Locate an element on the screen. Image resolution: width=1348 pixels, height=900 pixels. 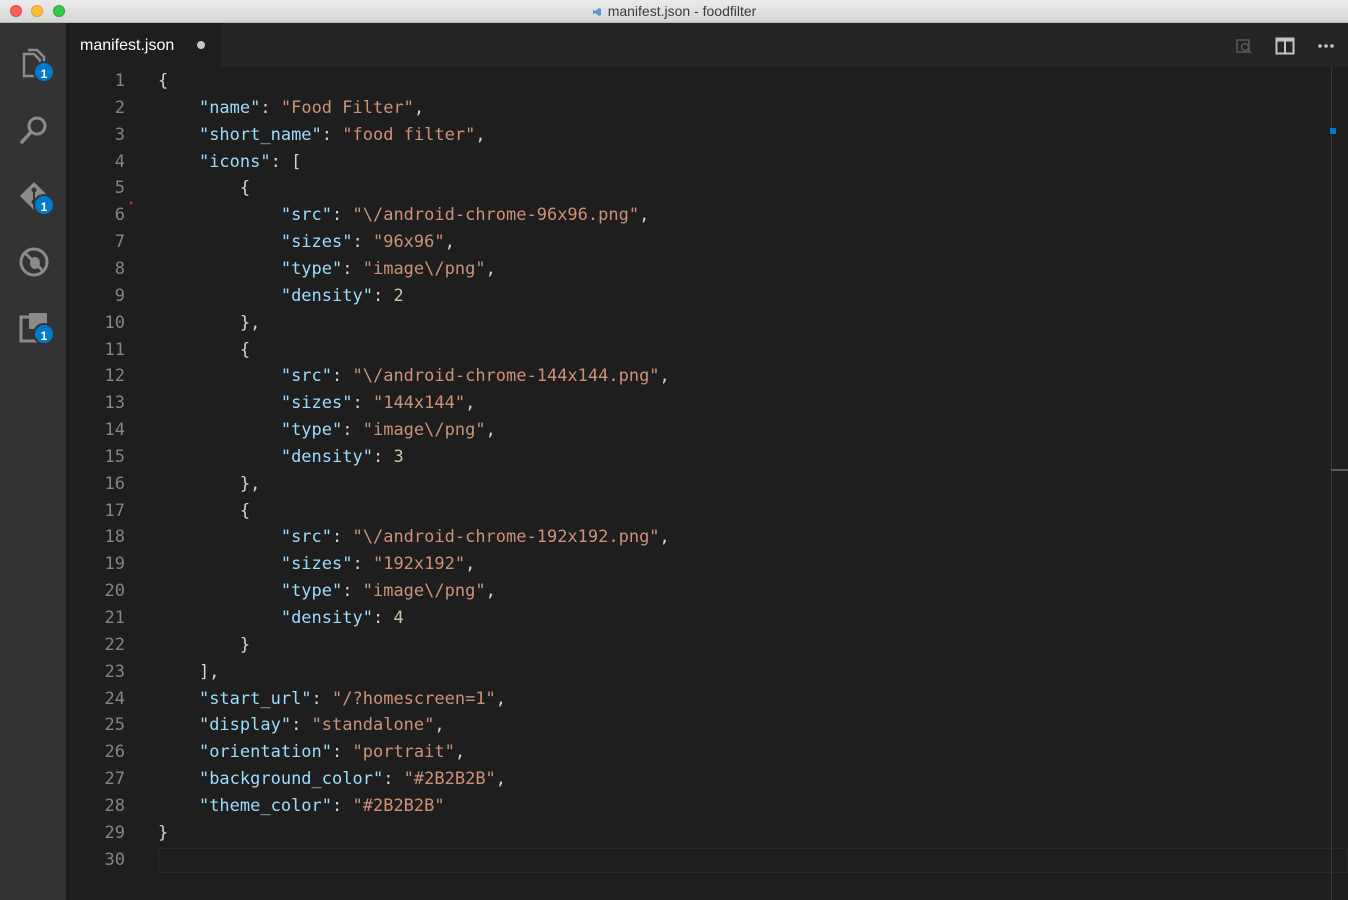
code-line: "src": "\/android-chrome-192x192.png", is located at coordinates (414, 537).